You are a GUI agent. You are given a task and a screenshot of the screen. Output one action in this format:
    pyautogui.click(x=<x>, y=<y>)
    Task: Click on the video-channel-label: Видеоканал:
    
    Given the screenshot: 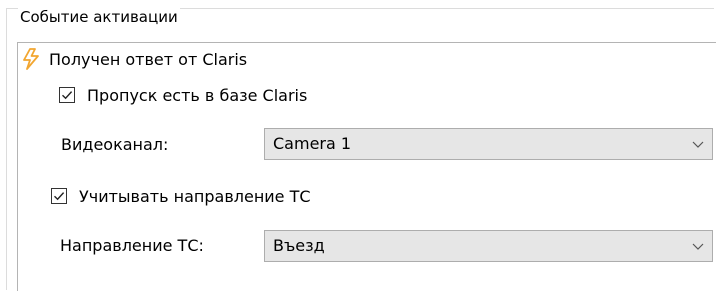 What is the action you would take?
    pyautogui.click(x=115, y=144)
    